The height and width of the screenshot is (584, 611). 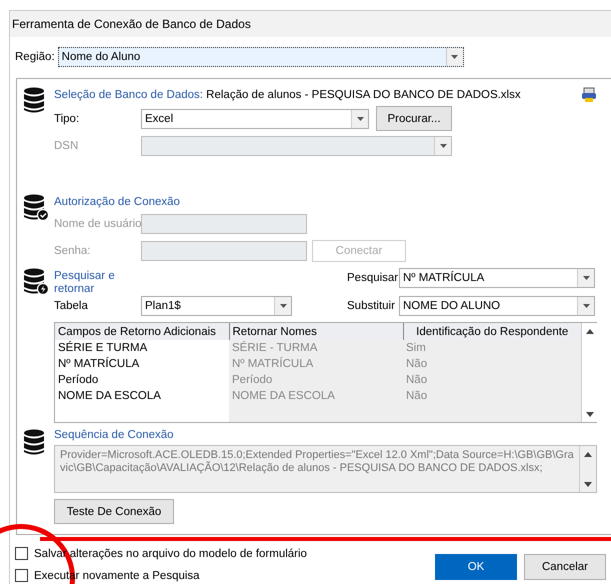 I want to click on table-dropdown: Plan1$, so click(x=216, y=306).